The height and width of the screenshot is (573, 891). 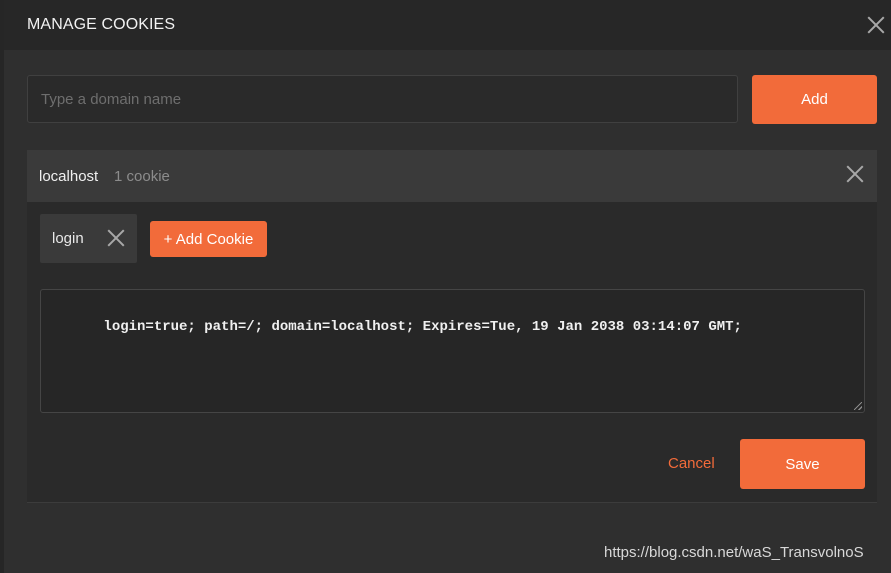 What do you see at coordinates (88, 238) in the screenshot?
I see `cookie-chip-login: login` at bounding box center [88, 238].